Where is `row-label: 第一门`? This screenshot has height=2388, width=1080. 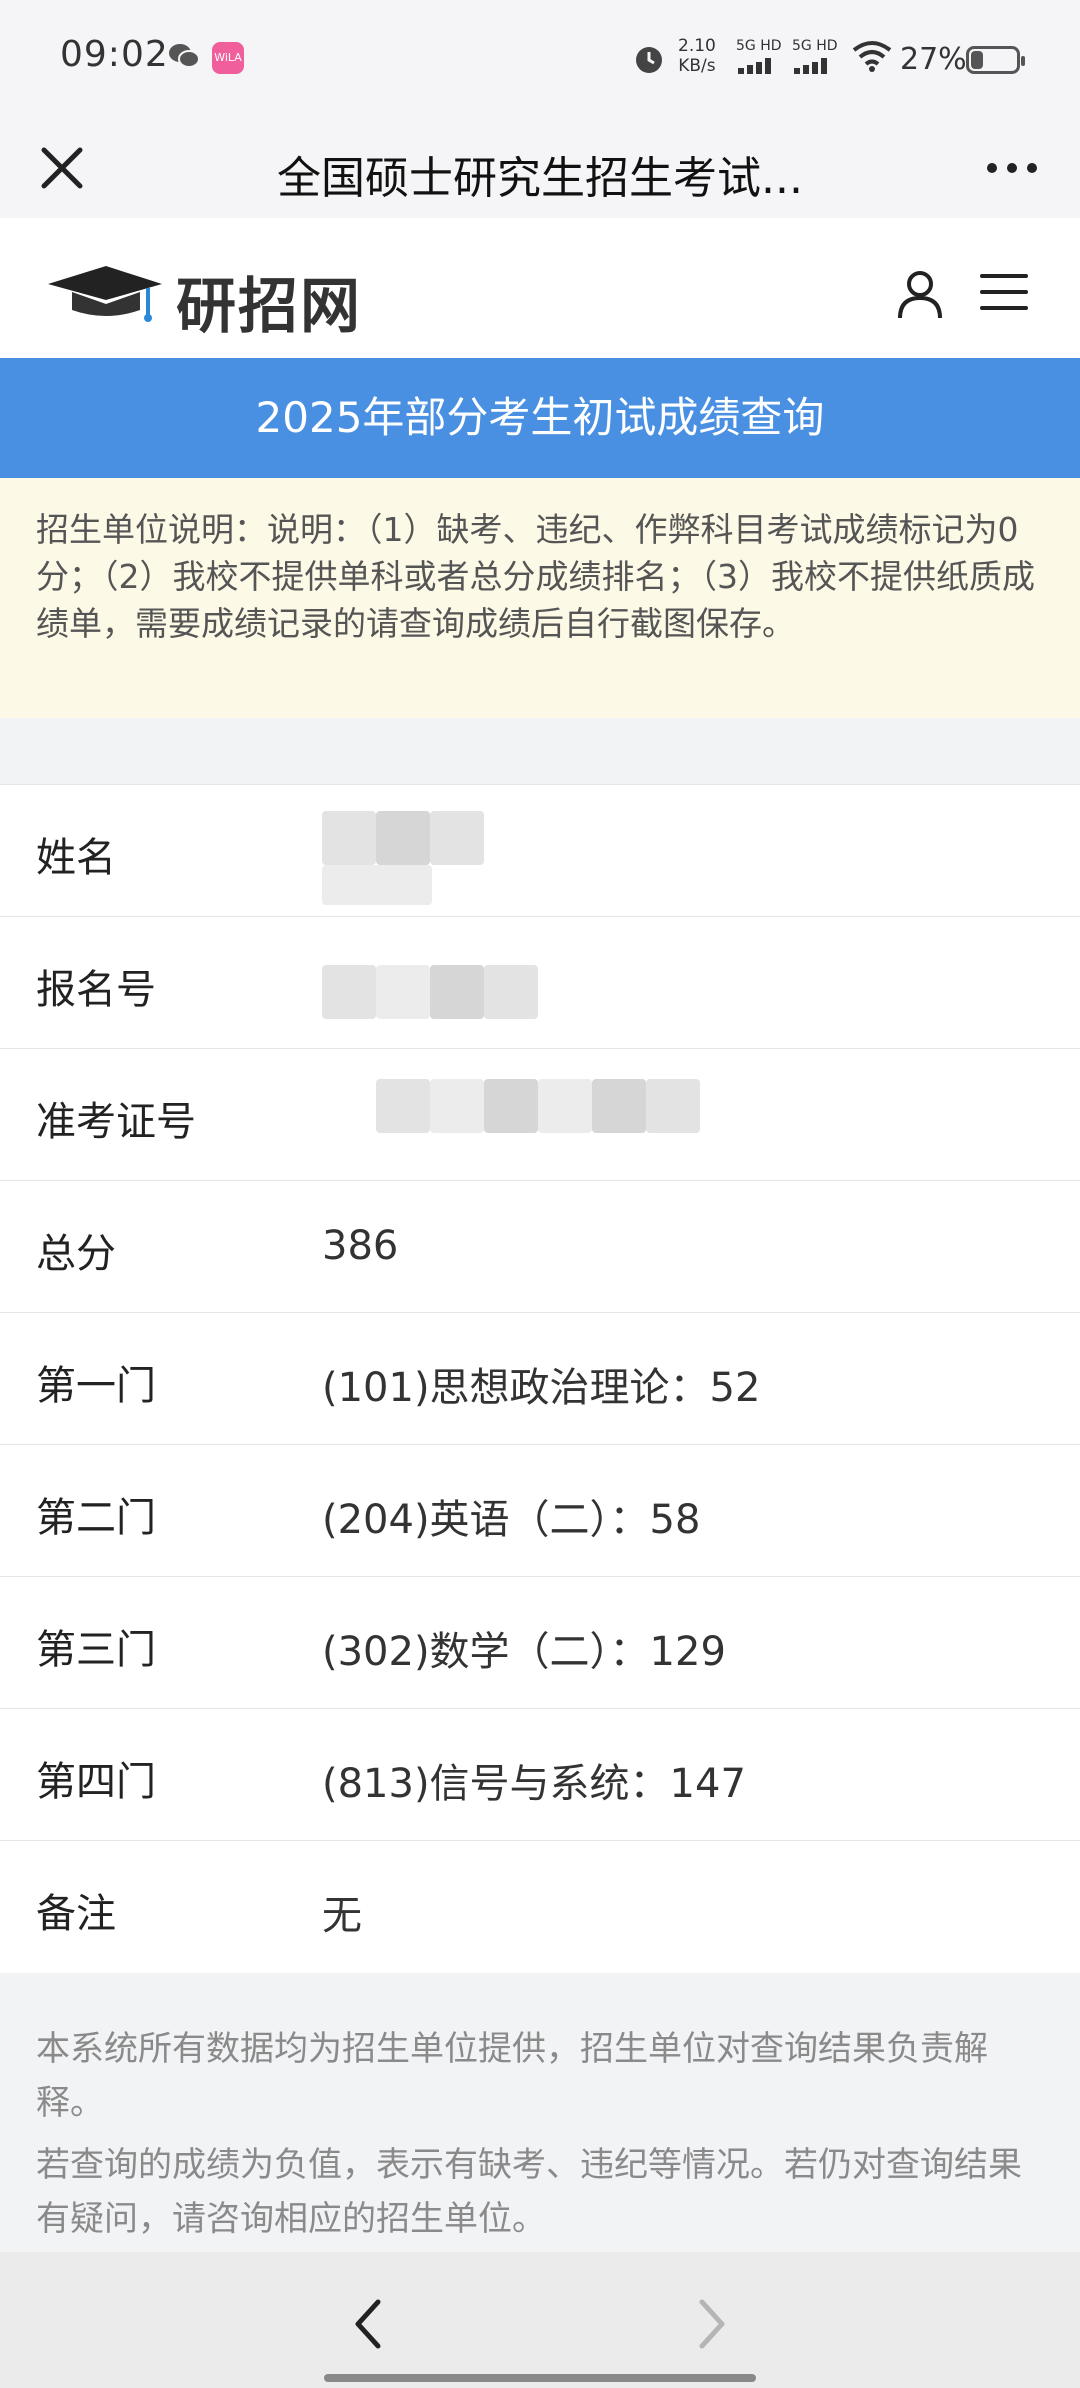
row-label: 第一门 is located at coordinates (96, 1386).